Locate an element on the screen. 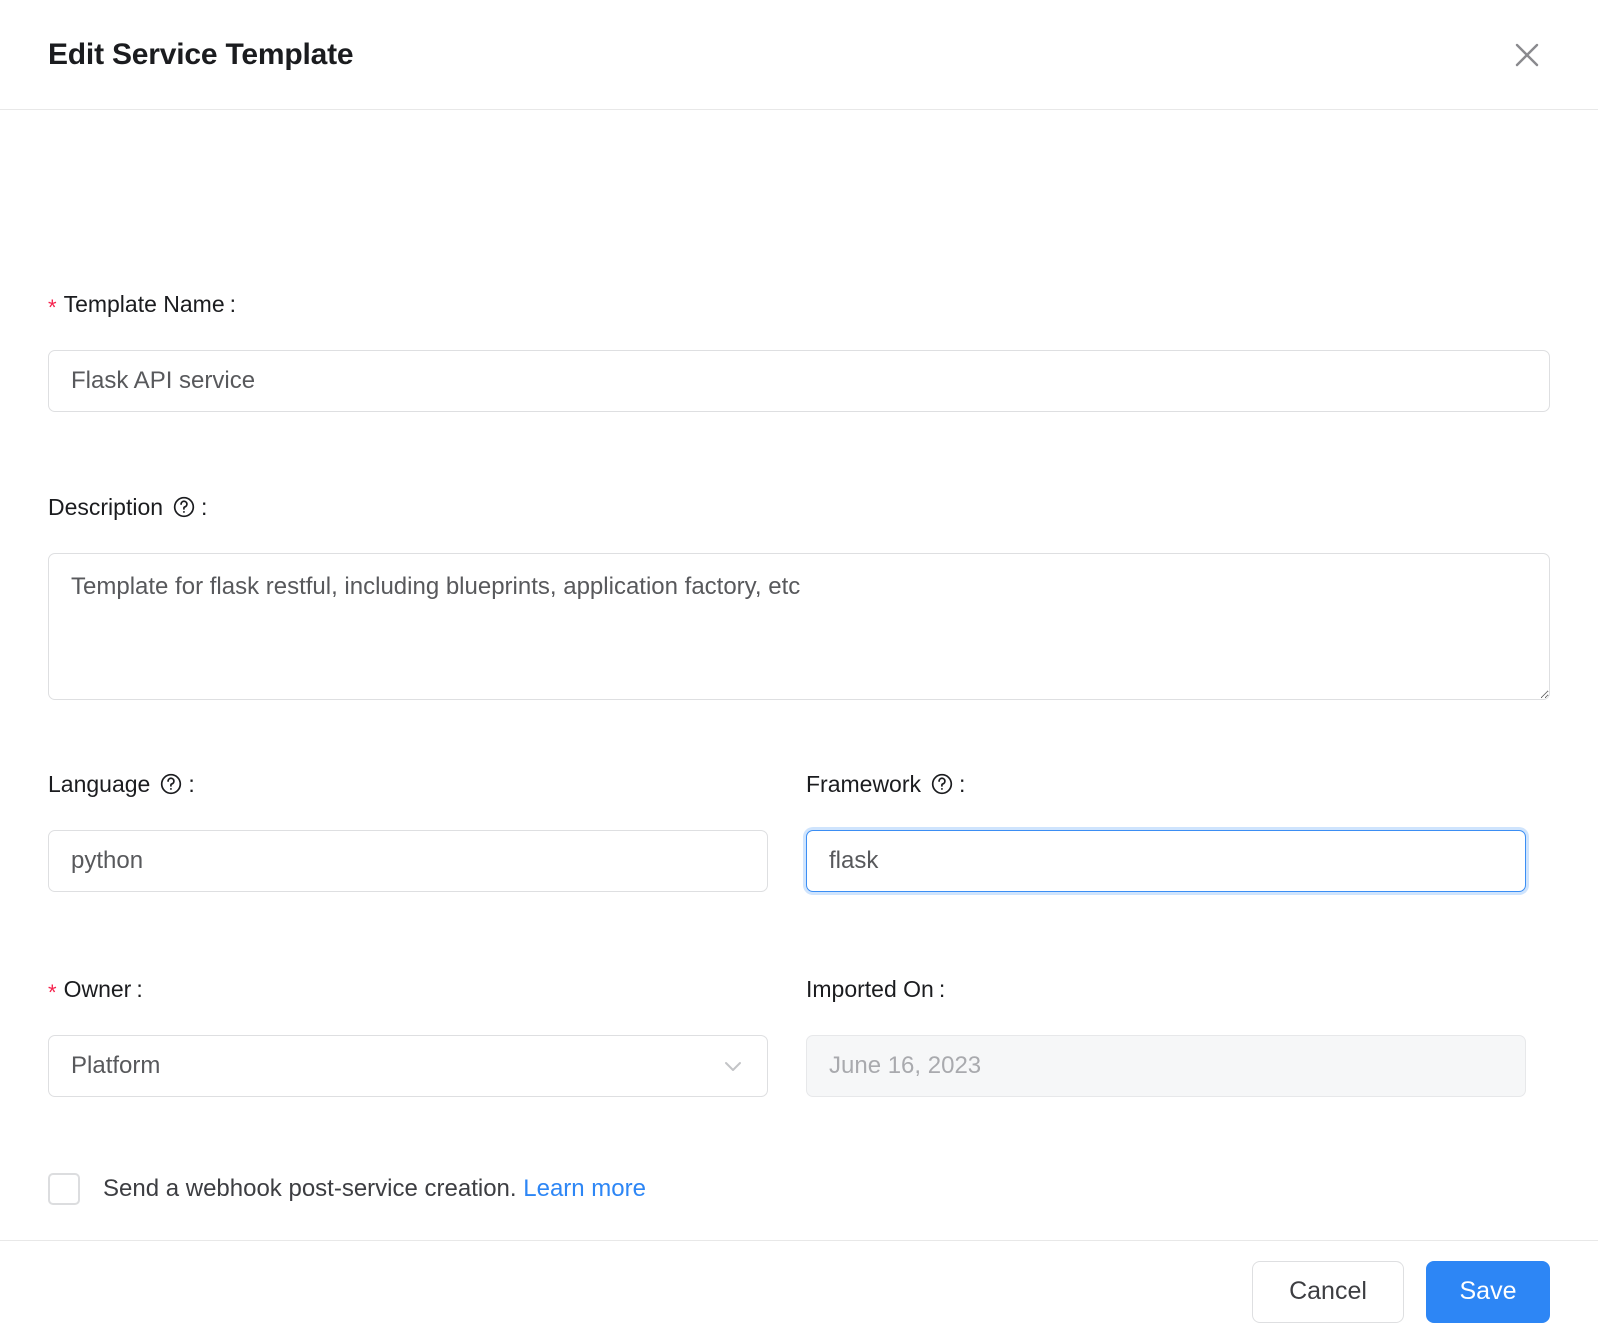  owner-label-text: Owner is located at coordinates (97, 989).